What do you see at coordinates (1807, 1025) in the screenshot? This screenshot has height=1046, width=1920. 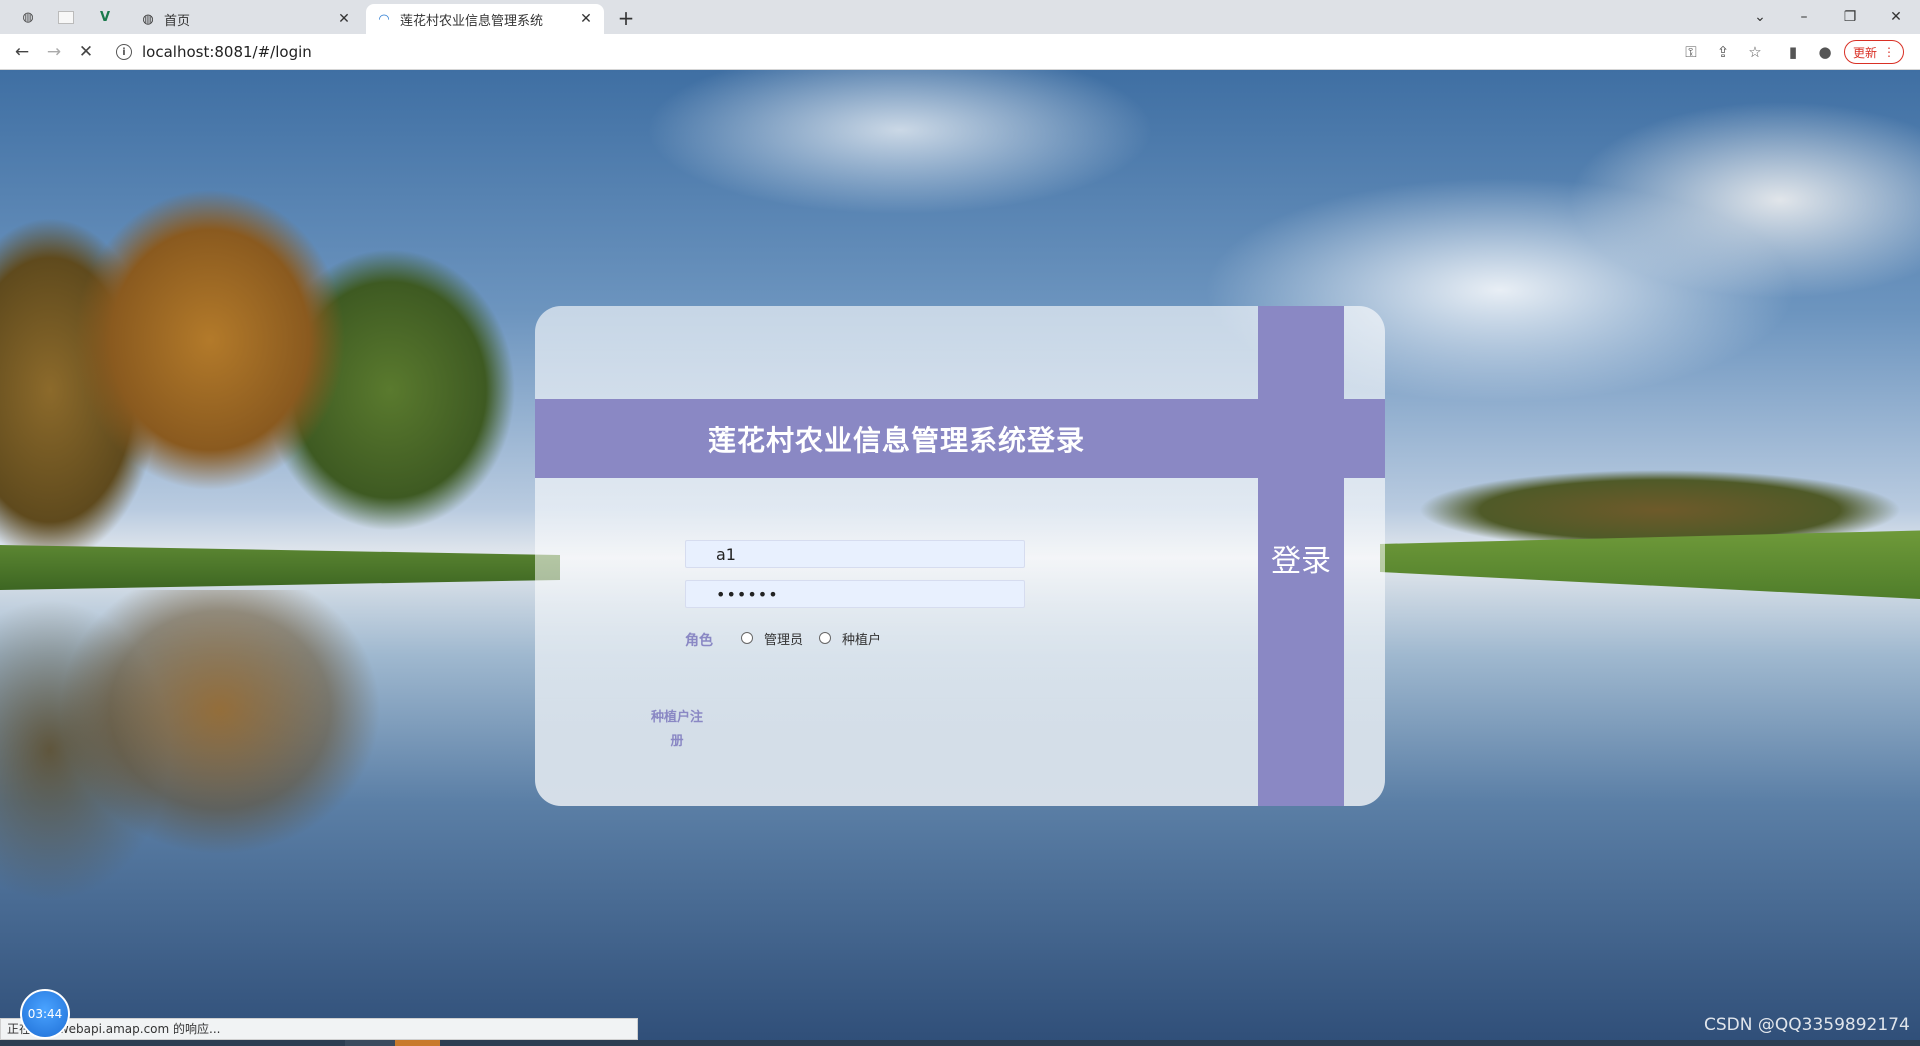 I see `csdn-watermark: CSDN @QQ3359892174` at bounding box center [1807, 1025].